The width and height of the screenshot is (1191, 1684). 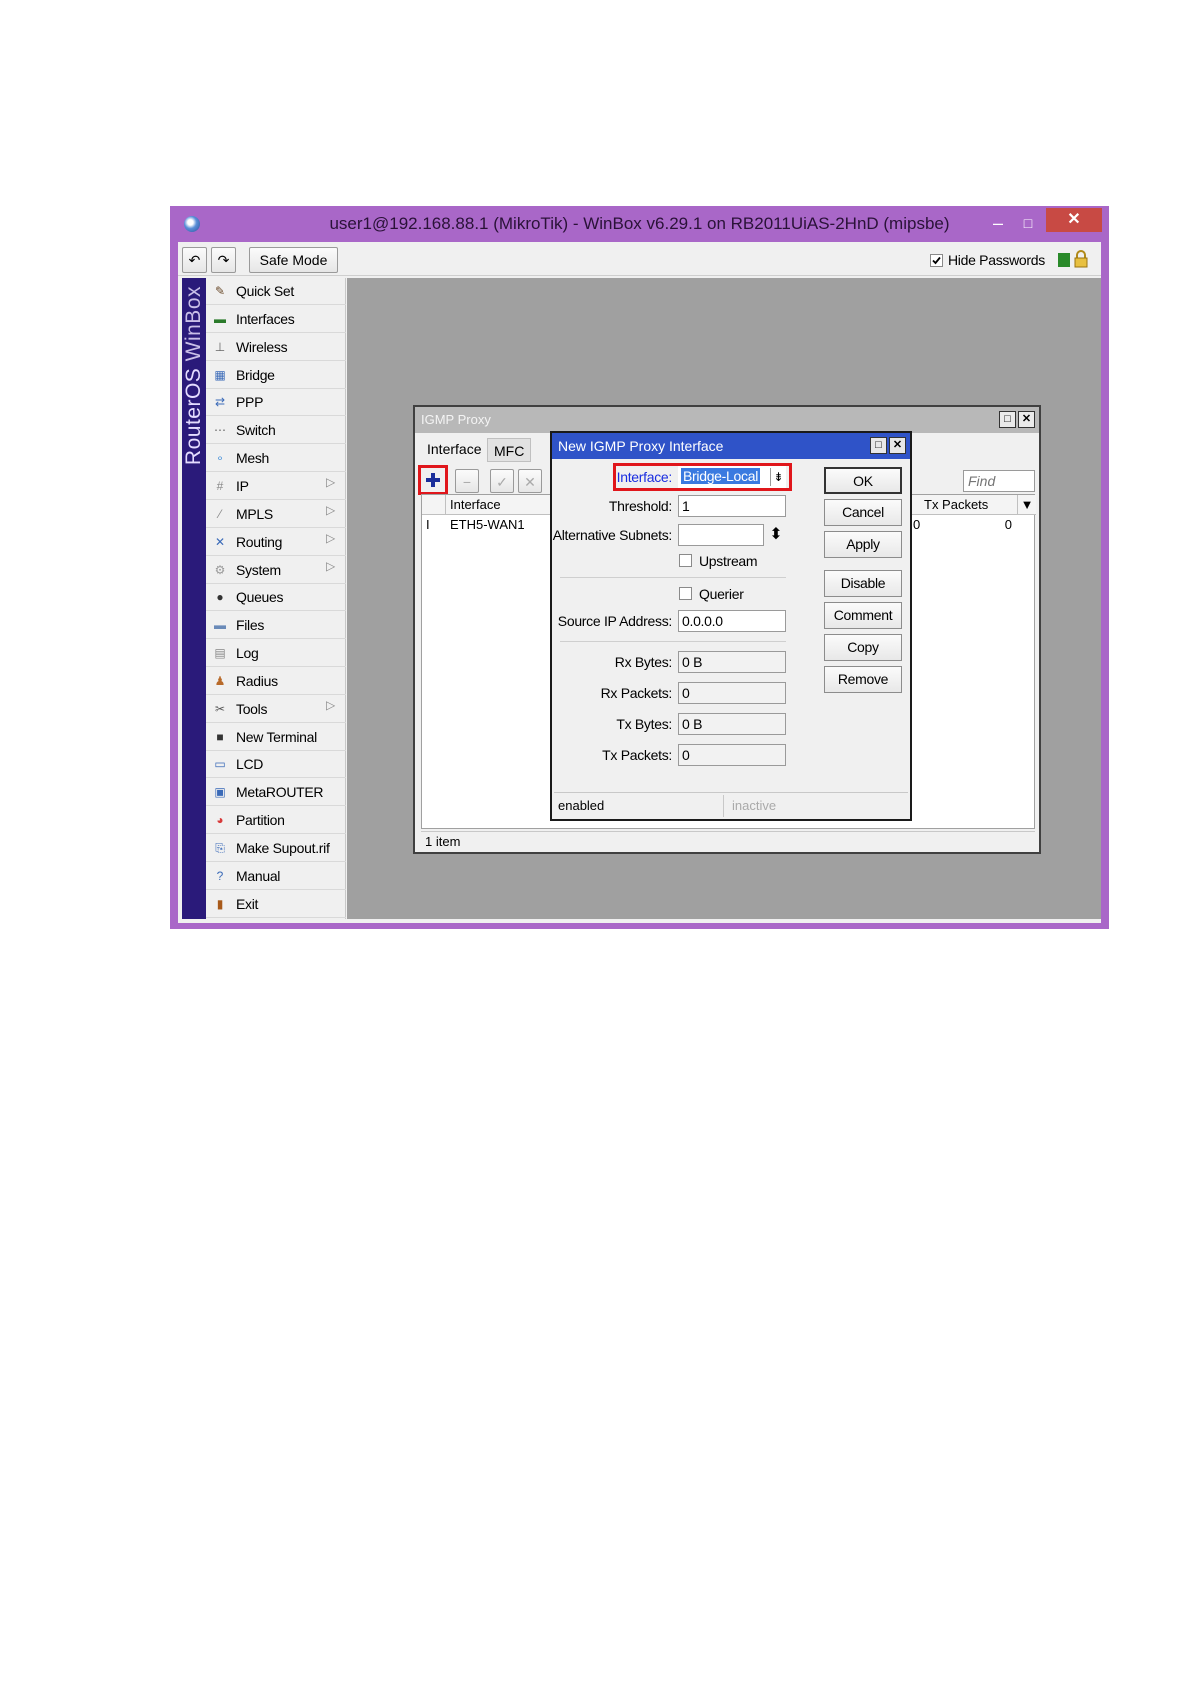 What do you see at coordinates (778, 477) in the screenshot?
I see `dropdown-arrow-icon: ⇟` at bounding box center [778, 477].